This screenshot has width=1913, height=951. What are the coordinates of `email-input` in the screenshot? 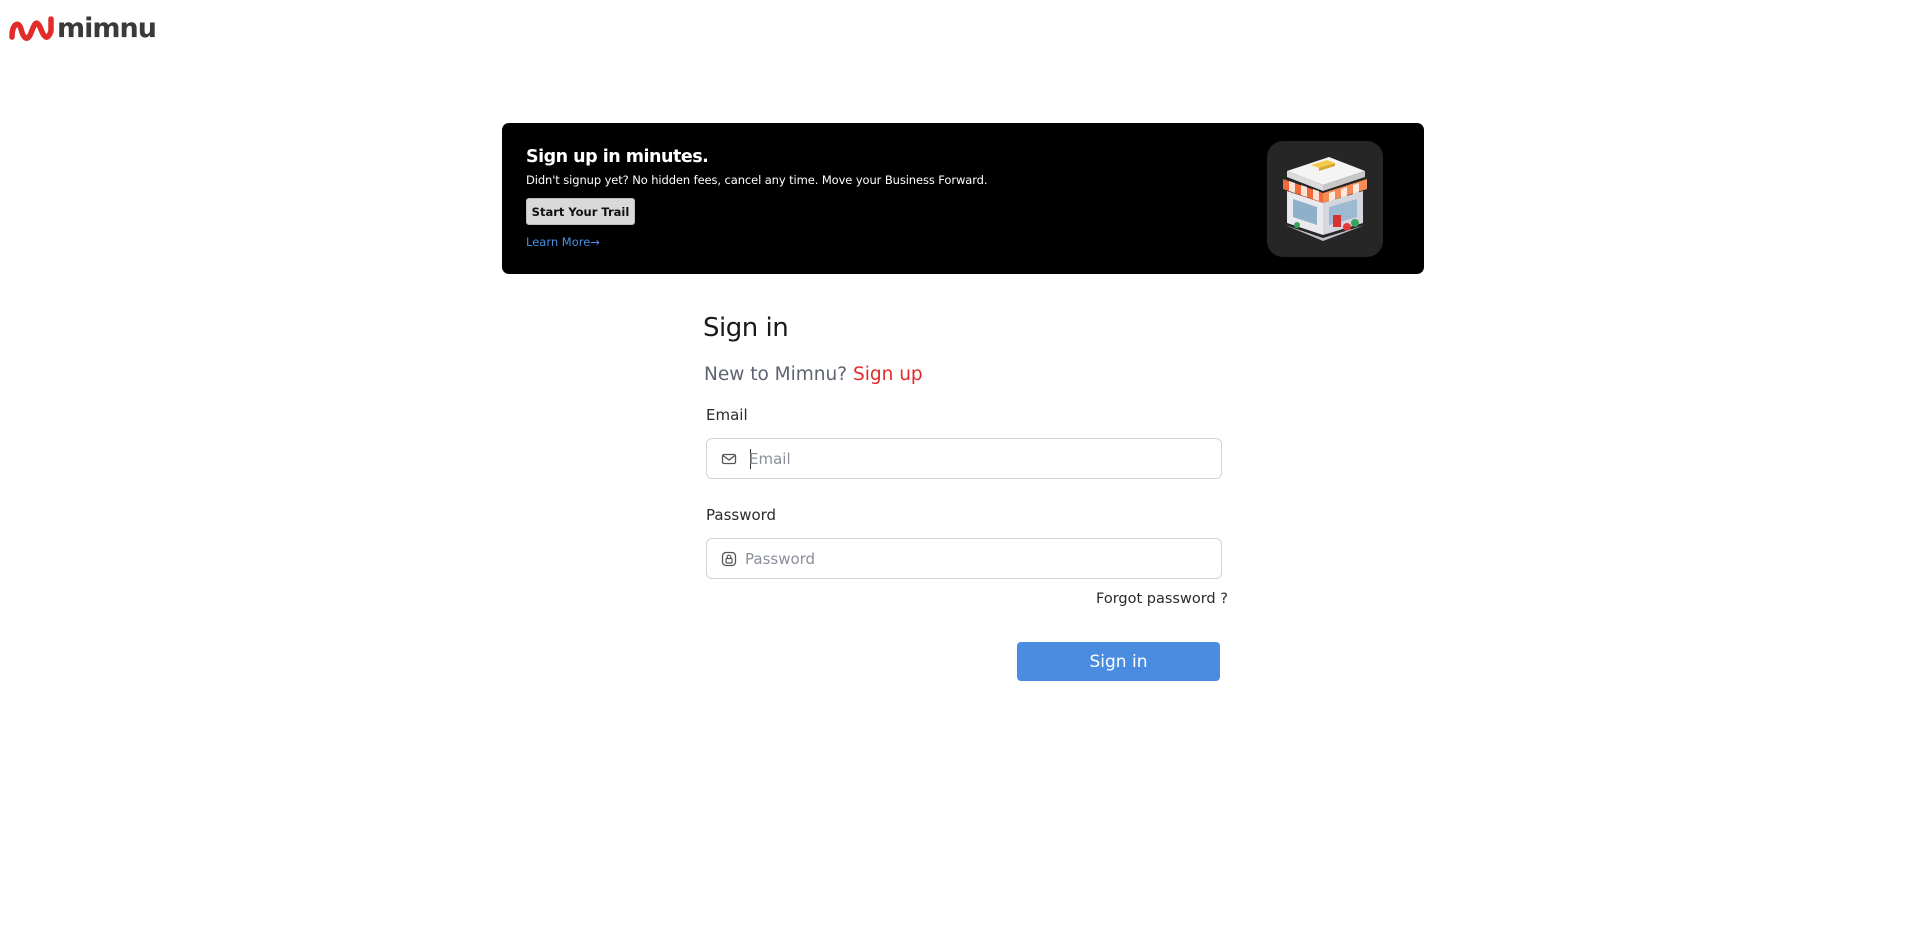 It's located at (979, 458).